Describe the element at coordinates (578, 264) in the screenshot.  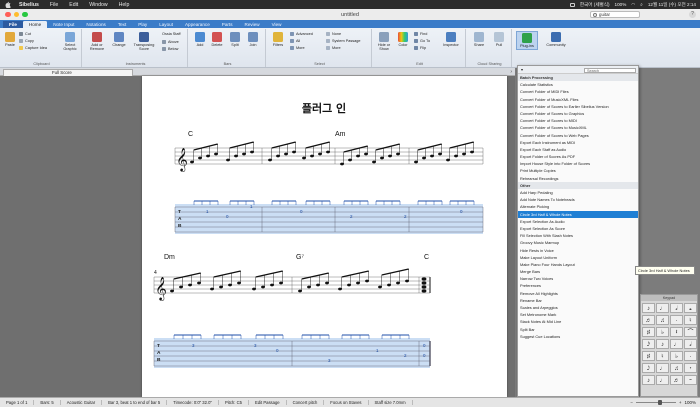
I see `plugin-menu-item: Make Piano Four Hands Layout` at that location.